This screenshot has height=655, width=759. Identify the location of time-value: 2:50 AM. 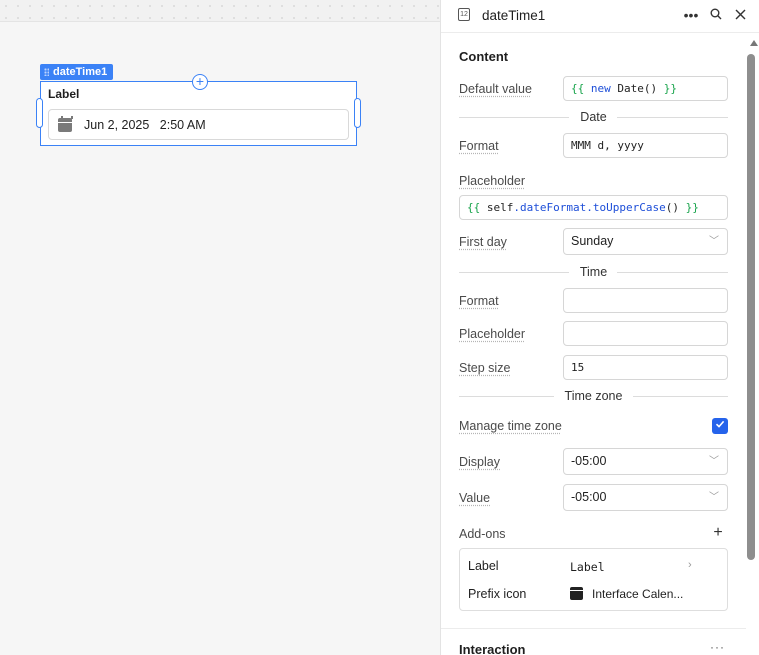
(182, 125).